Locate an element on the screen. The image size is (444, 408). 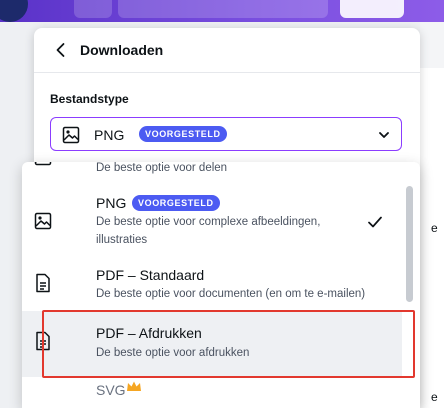
background-content is located at coordinates (432, 215).